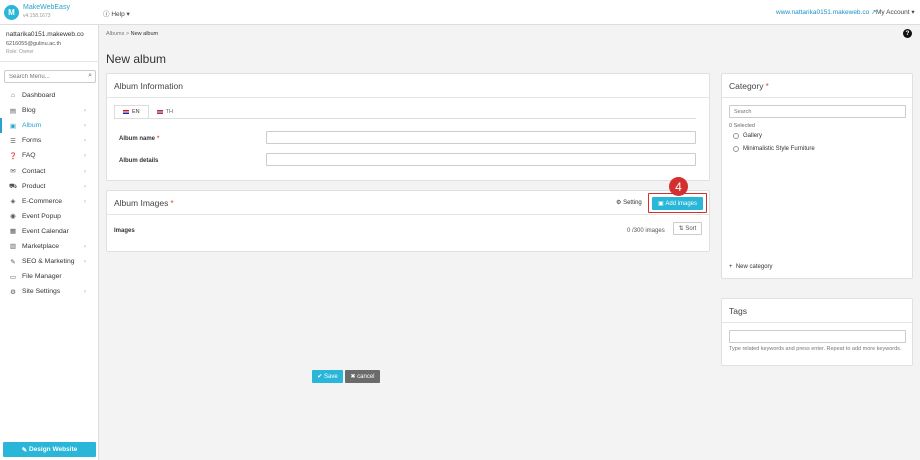  I want to click on radio-icon, so click(736, 149).